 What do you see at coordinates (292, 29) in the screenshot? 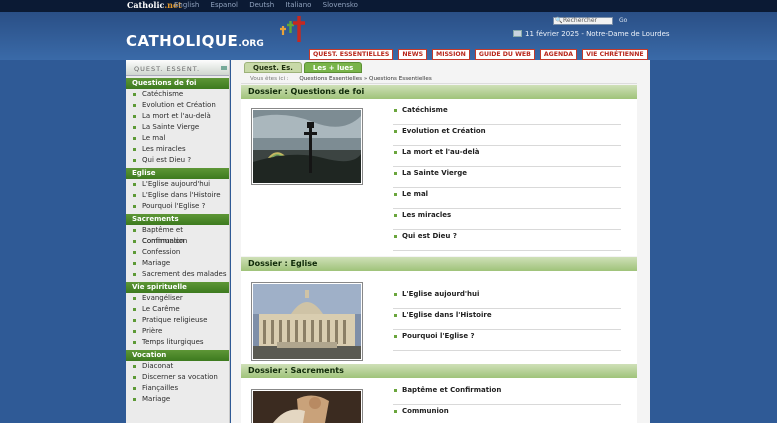
I see `logo-crosses-icon` at bounding box center [292, 29].